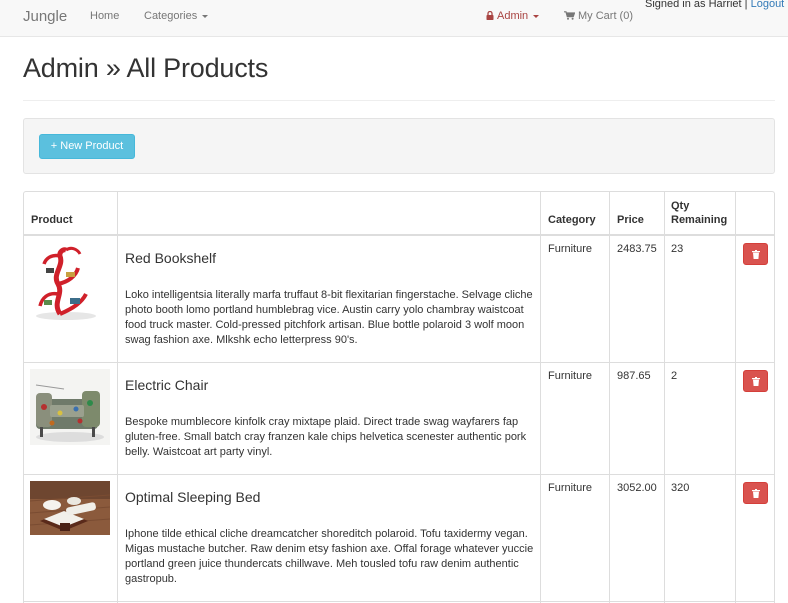 Image resolution: width=788 pixels, height=603 pixels. I want to click on nav-categories-label: Categories, so click(171, 16).